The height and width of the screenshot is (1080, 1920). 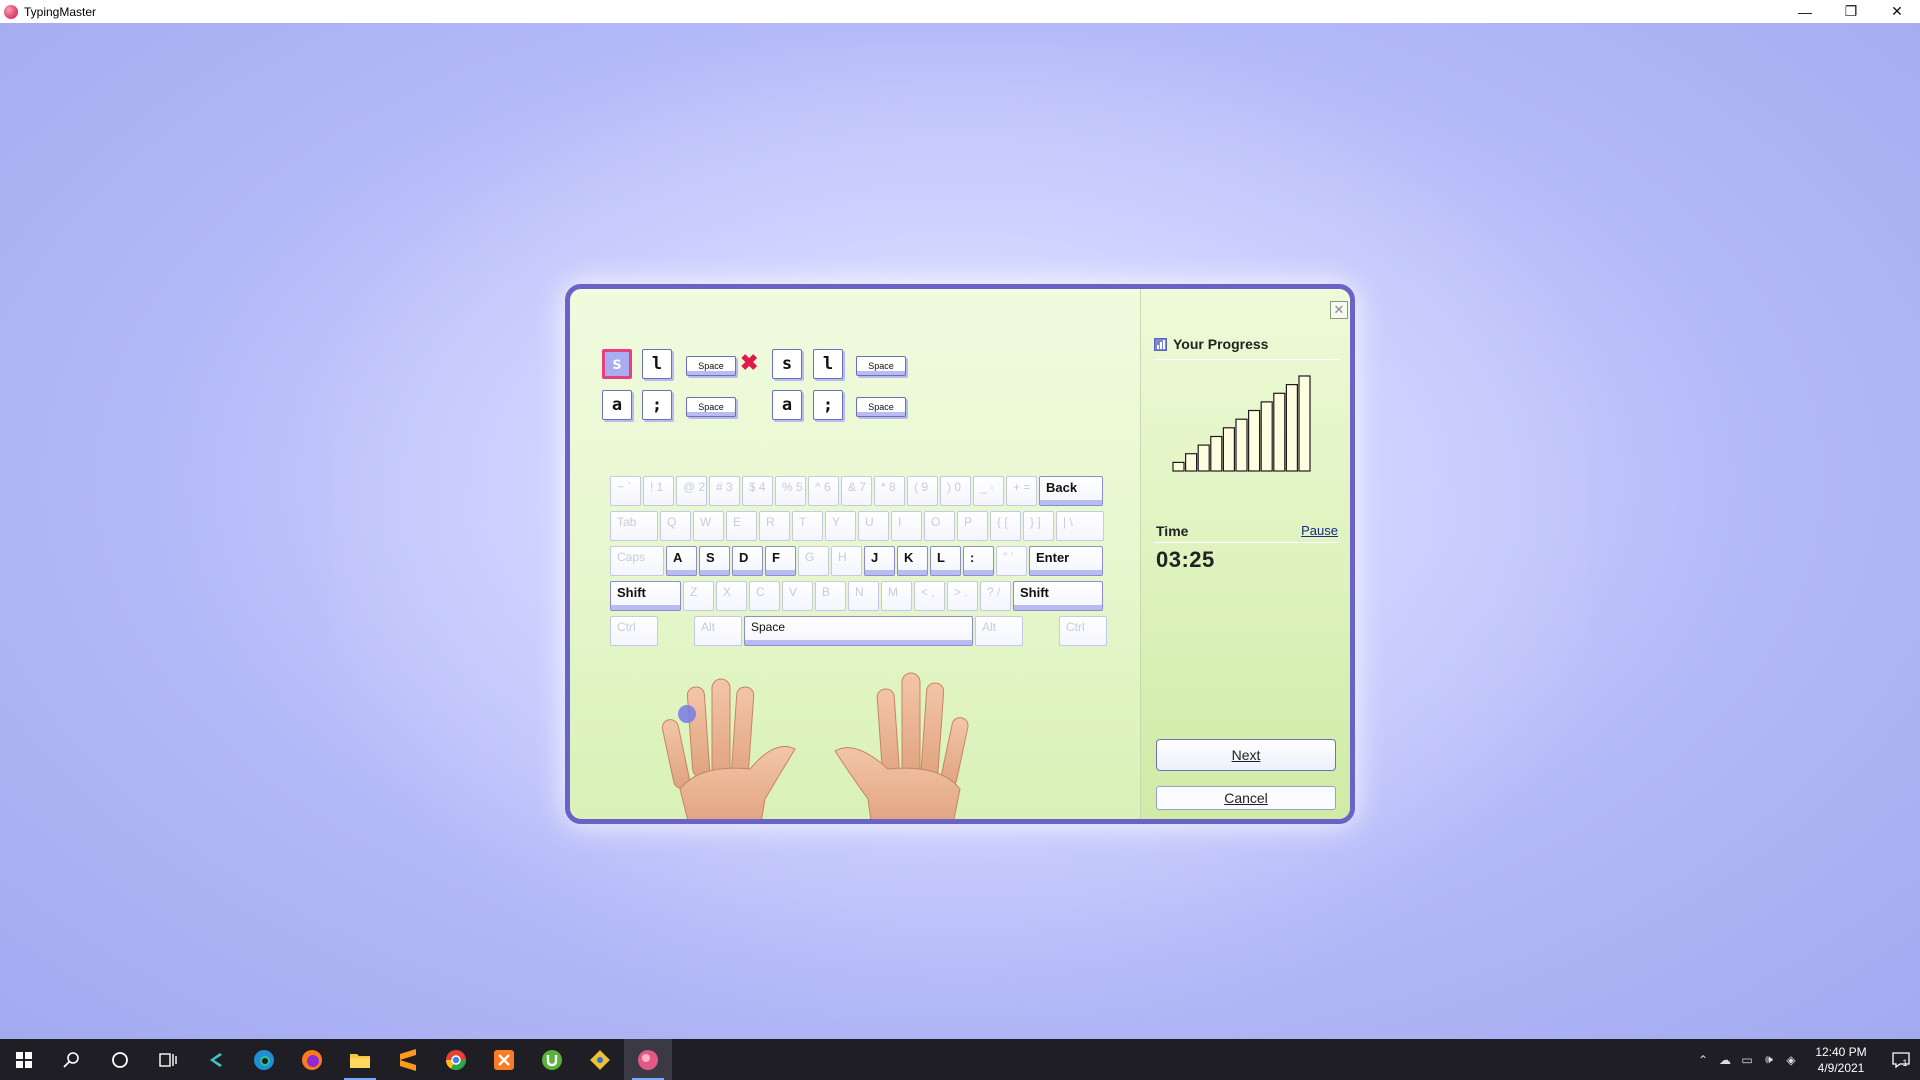 What do you see at coordinates (714, 561) in the screenshot?
I see `key-s: S` at bounding box center [714, 561].